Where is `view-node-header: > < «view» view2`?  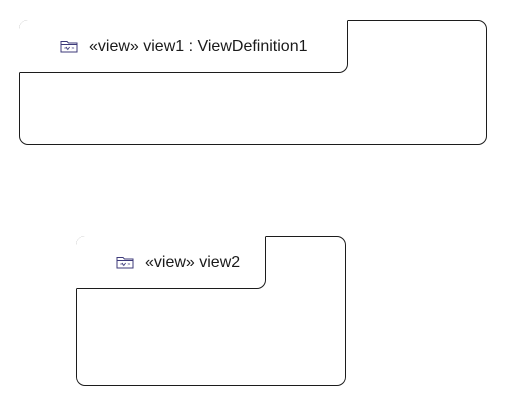 view-node-header: > < «view» view2 is located at coordinates (171, 262).